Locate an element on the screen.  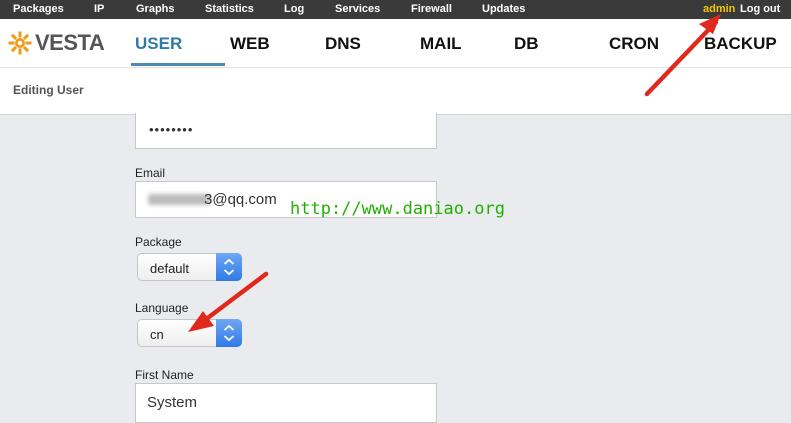
email-redaction is located at coordinates (179, 199).